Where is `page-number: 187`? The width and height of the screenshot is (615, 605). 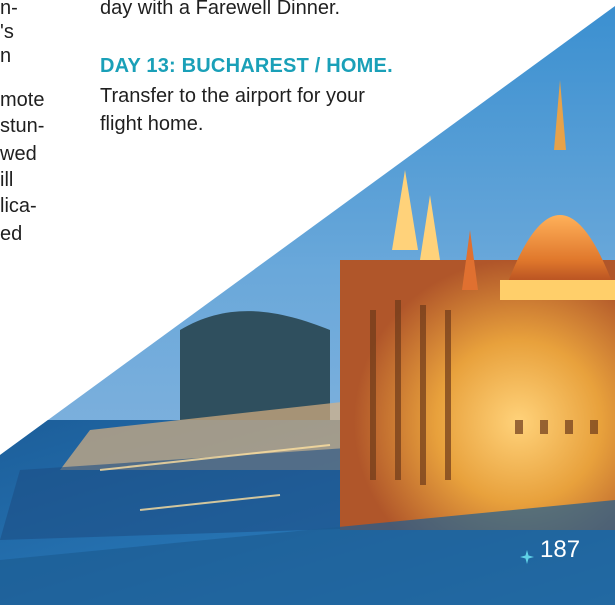 page-number: 187 is located at coordinates (550, 550).